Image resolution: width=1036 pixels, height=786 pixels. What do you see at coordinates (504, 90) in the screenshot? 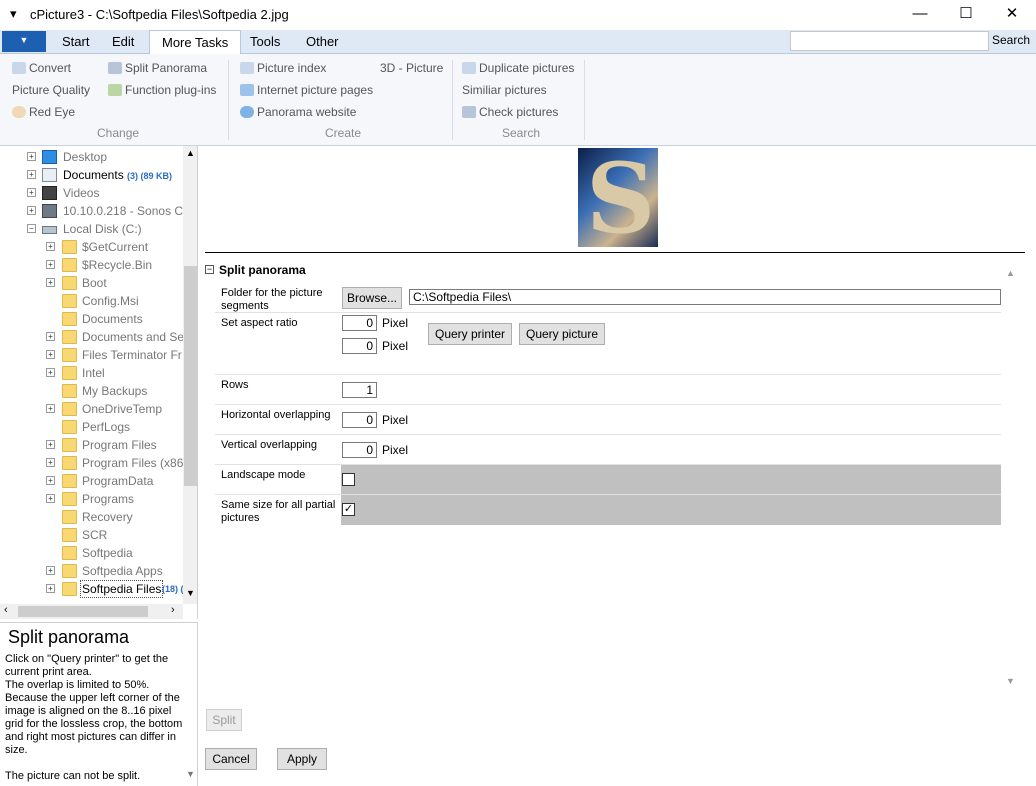
I see `similar-pictures-button: Similiar pictures` at bounding box center [504, 90].